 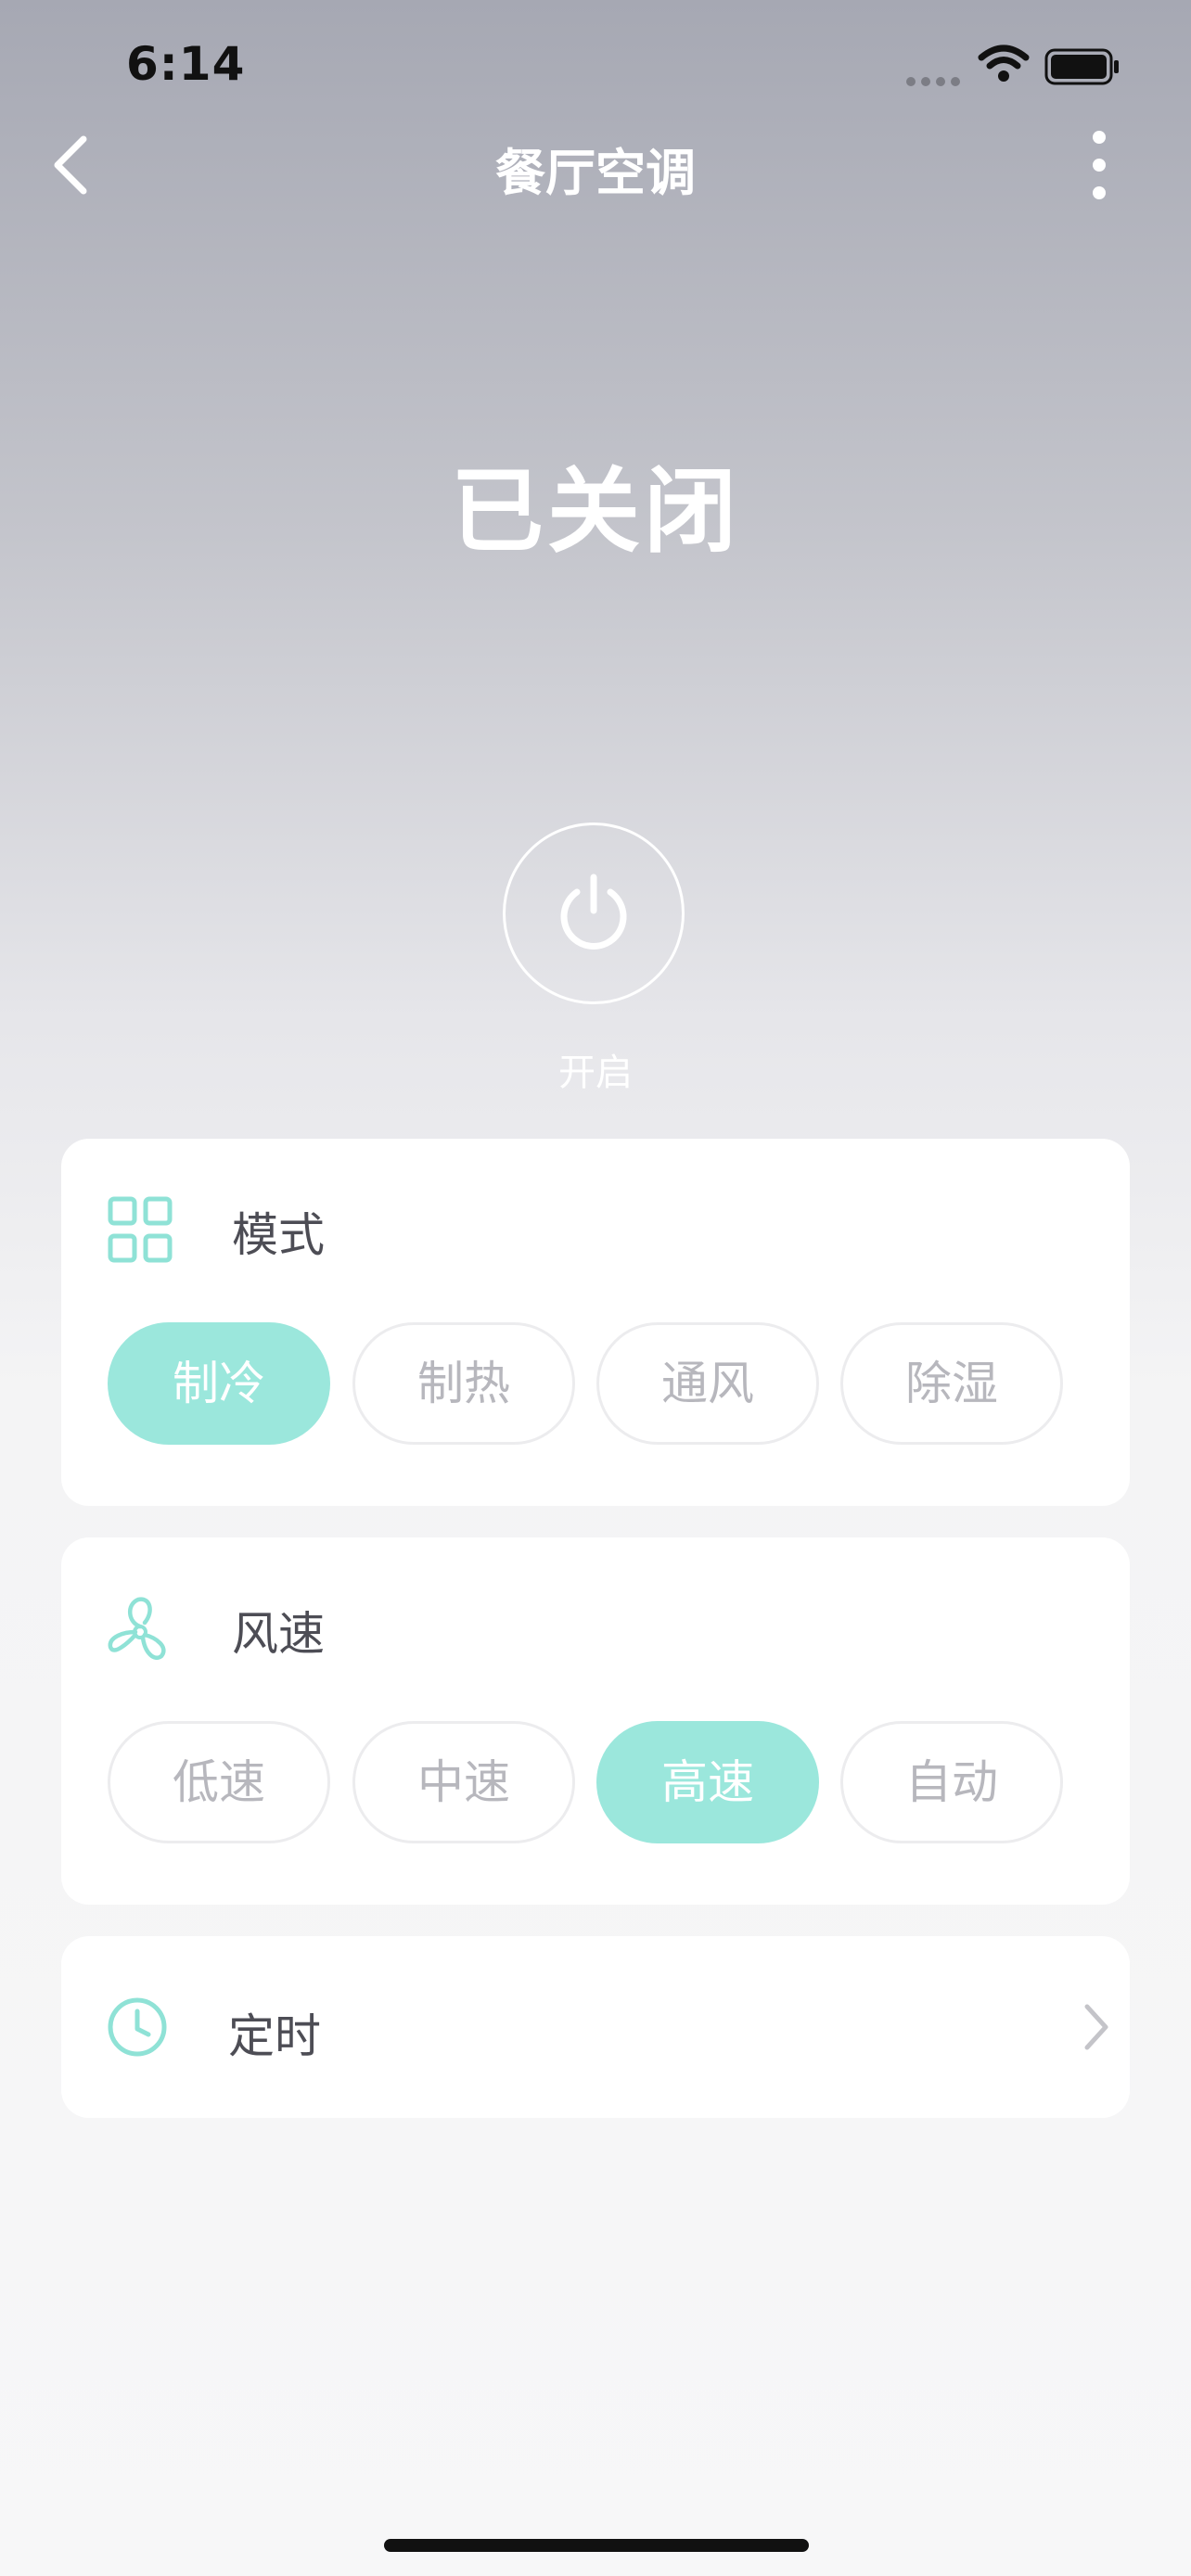 I want to click on device-state-text: 已关闭, so click(x=595, y=512).